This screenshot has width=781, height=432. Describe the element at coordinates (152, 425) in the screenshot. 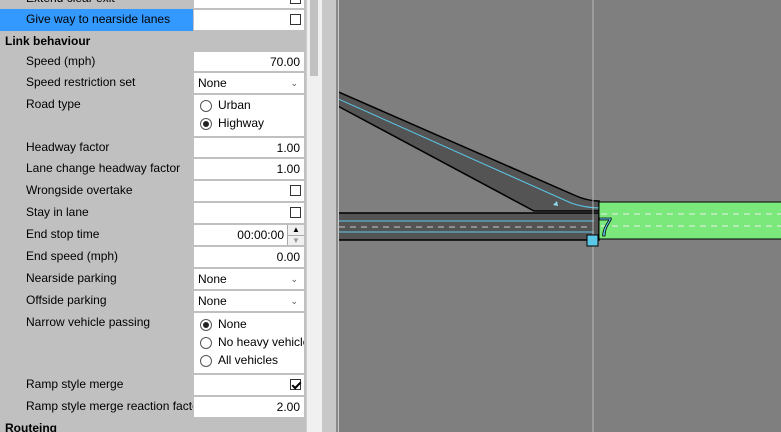

I see `category-routeing: Routeing` at that location.